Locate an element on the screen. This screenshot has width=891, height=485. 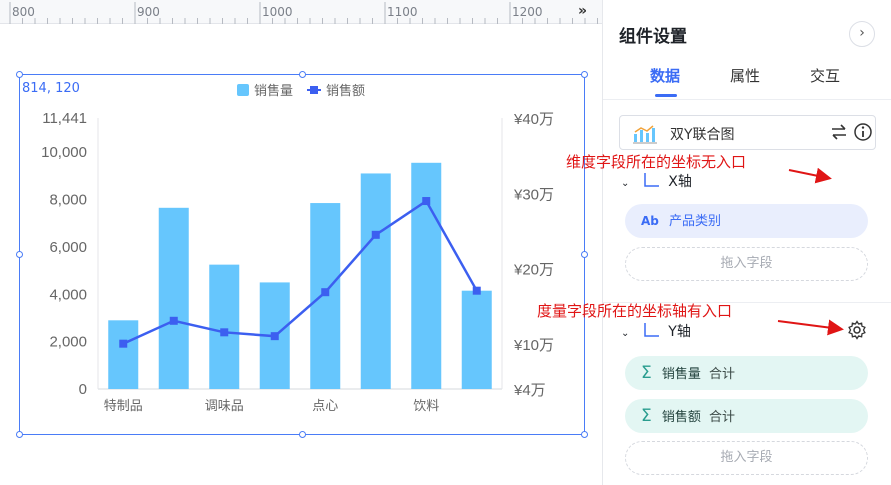
y-tick-label: 0 is located at coordinates (83, 389).